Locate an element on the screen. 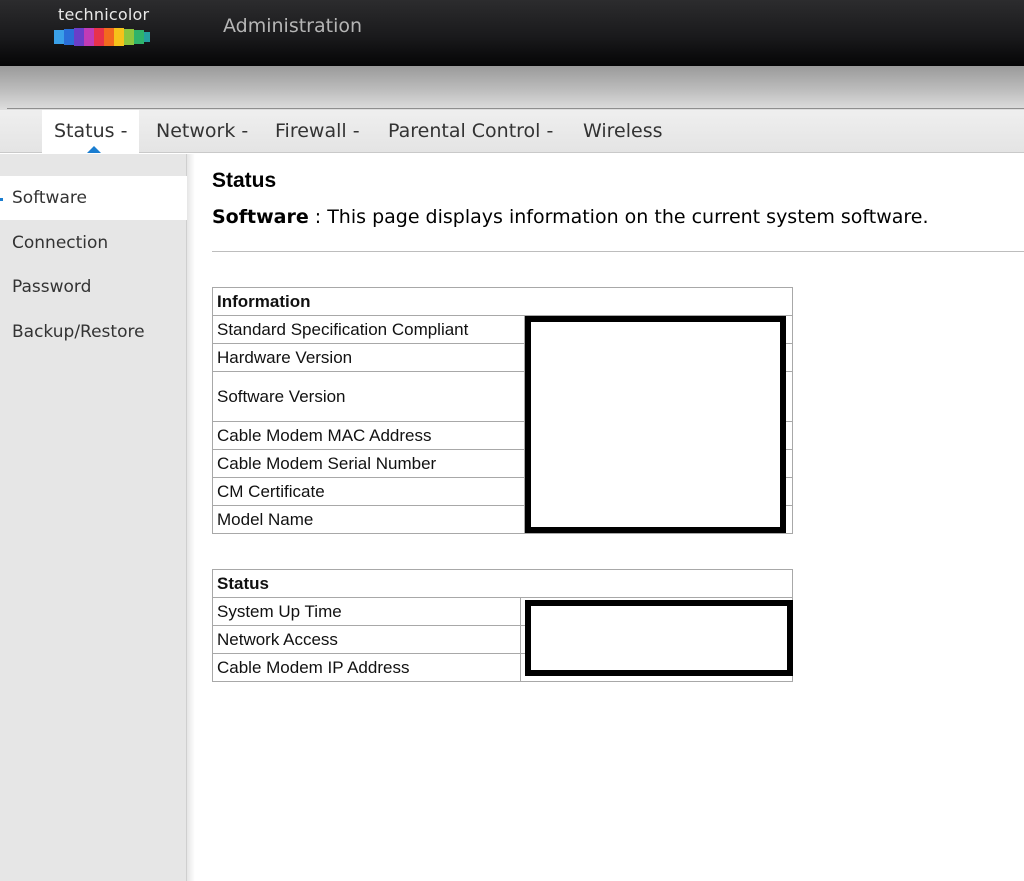 This screenshot has height=881, width=1024. description-label: Software is located at coordinates (260, 217).